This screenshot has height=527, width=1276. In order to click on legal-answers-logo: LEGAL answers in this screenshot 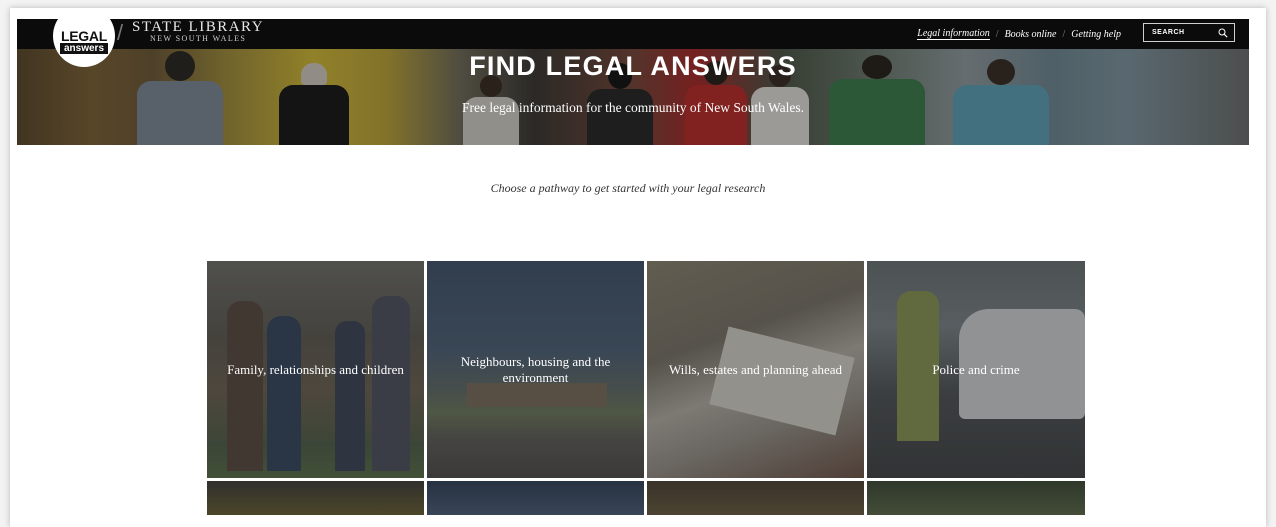, I will do `click(84, 43)`.